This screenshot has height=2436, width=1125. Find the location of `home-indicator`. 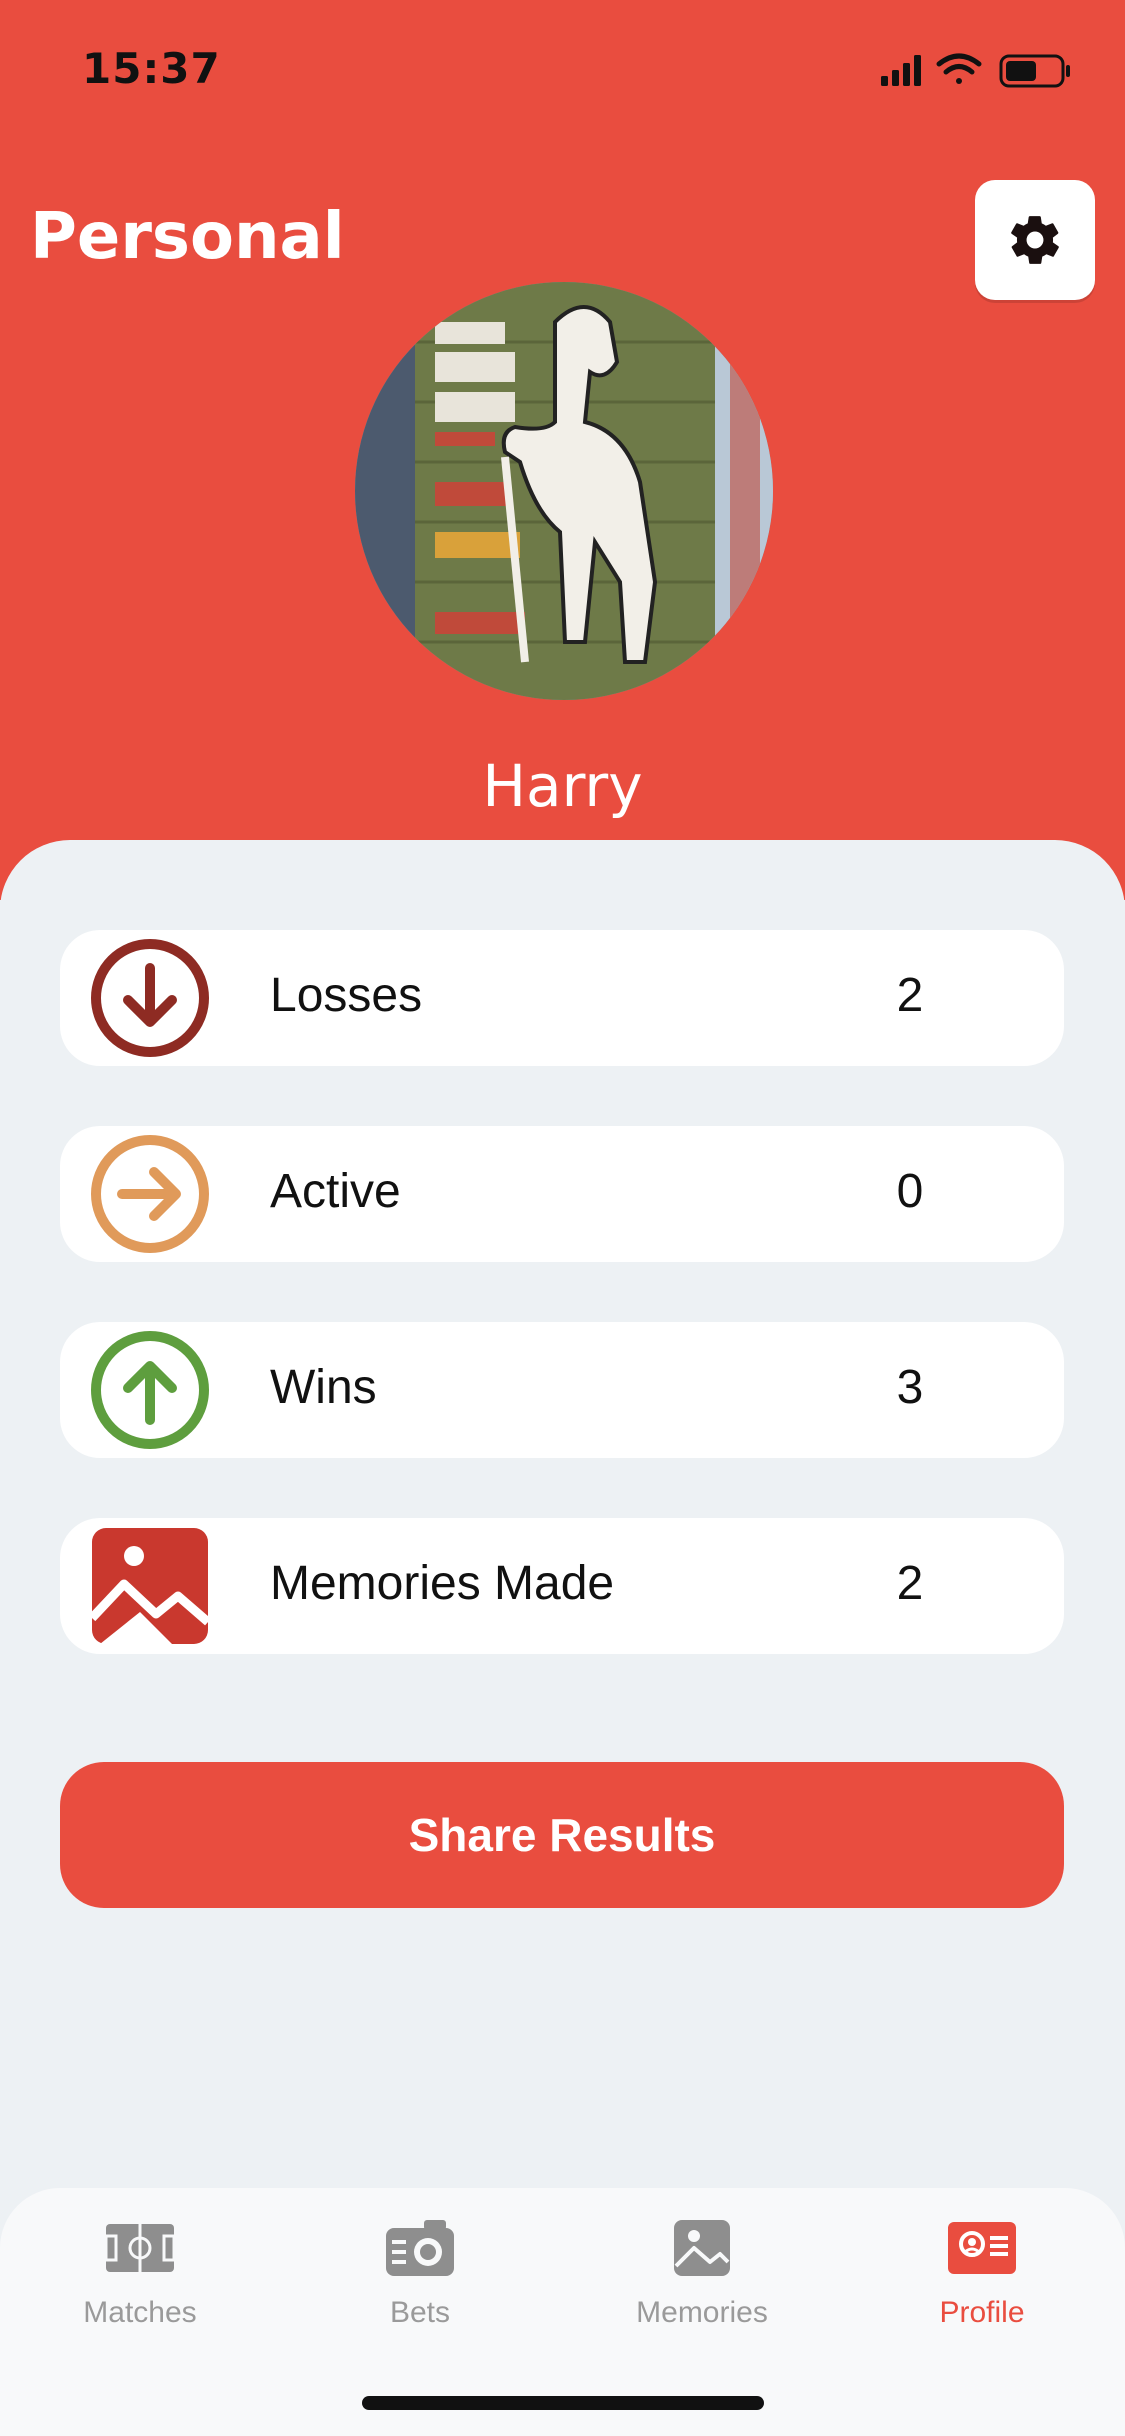

home-indicator is located at coordinates (563, 2403).